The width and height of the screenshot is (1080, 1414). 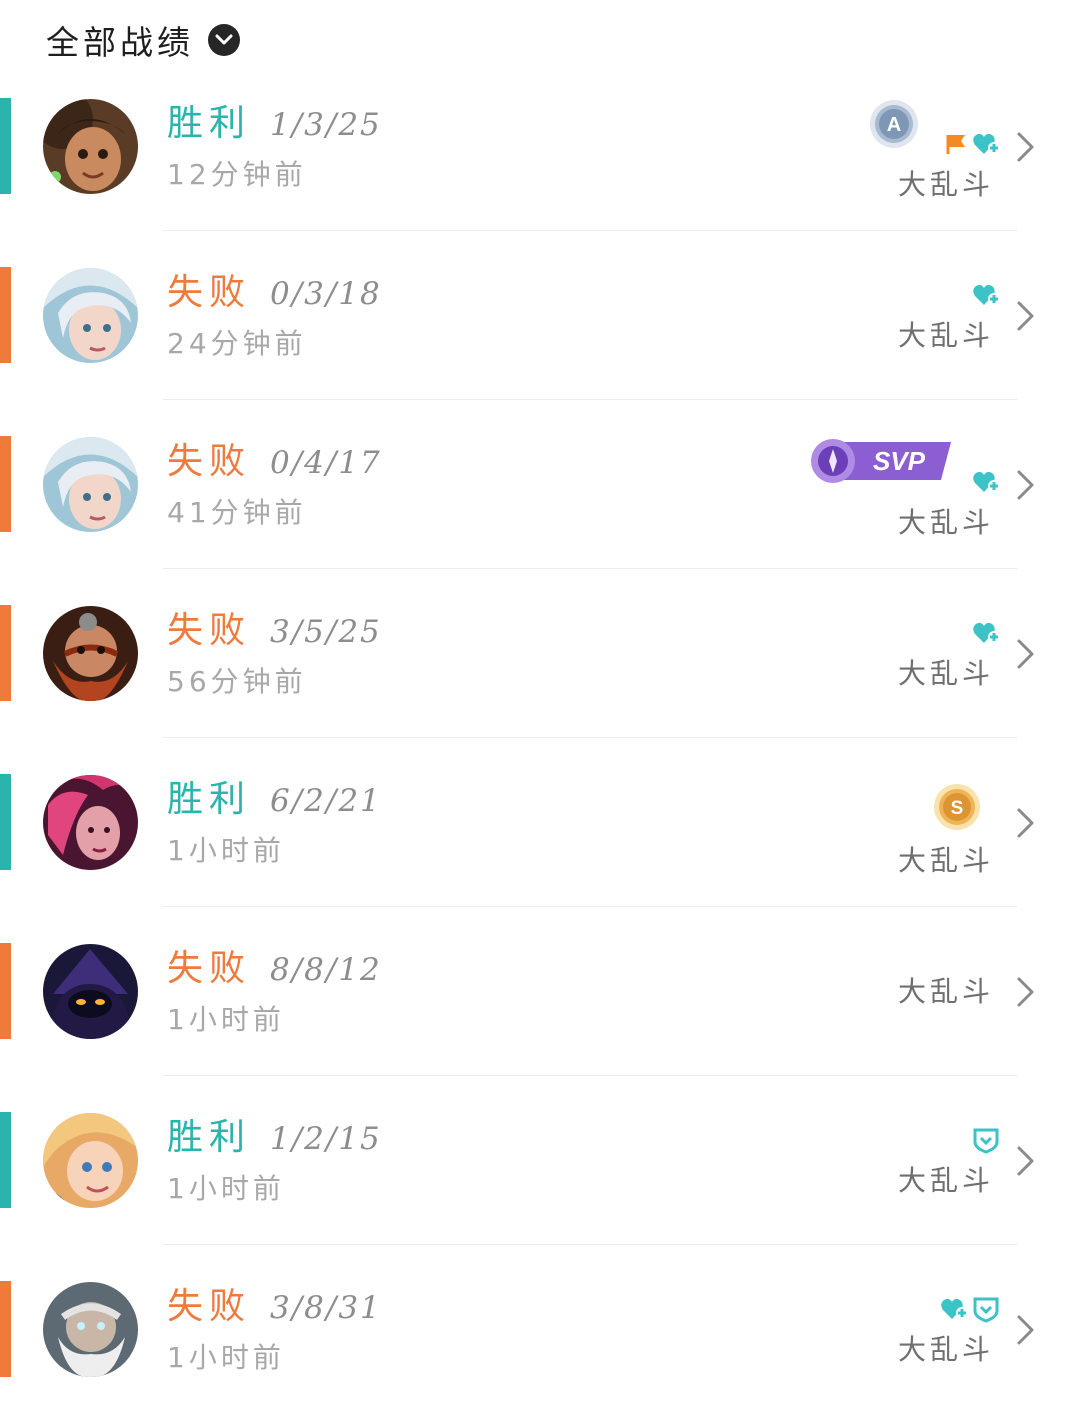 I want to click on kda-score: 1/2/15, so click(x=326, y=1139).